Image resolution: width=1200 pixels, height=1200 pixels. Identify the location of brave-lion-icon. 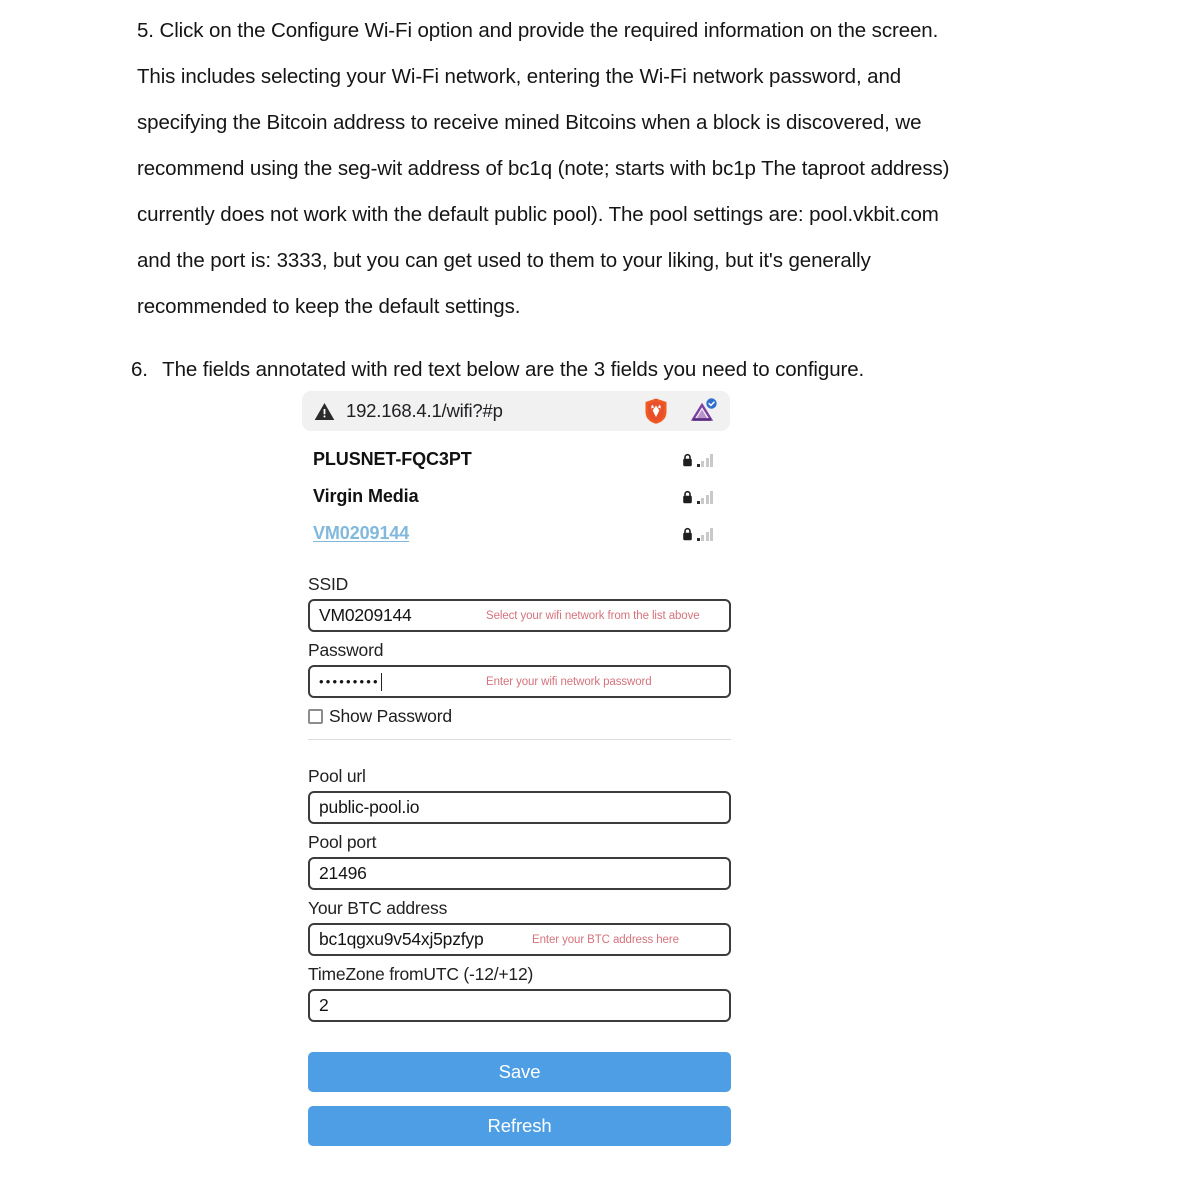
(656, 411).